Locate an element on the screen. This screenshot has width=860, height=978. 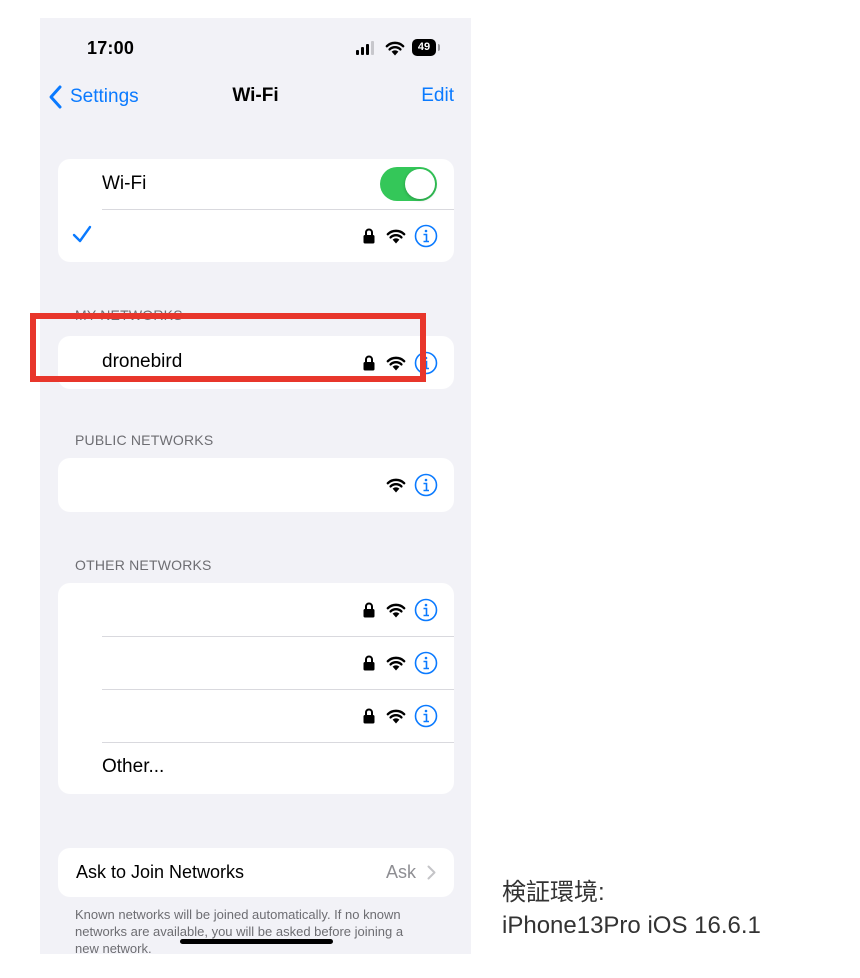
my-networks-card: dronebird is located at coordinates (256, 362).